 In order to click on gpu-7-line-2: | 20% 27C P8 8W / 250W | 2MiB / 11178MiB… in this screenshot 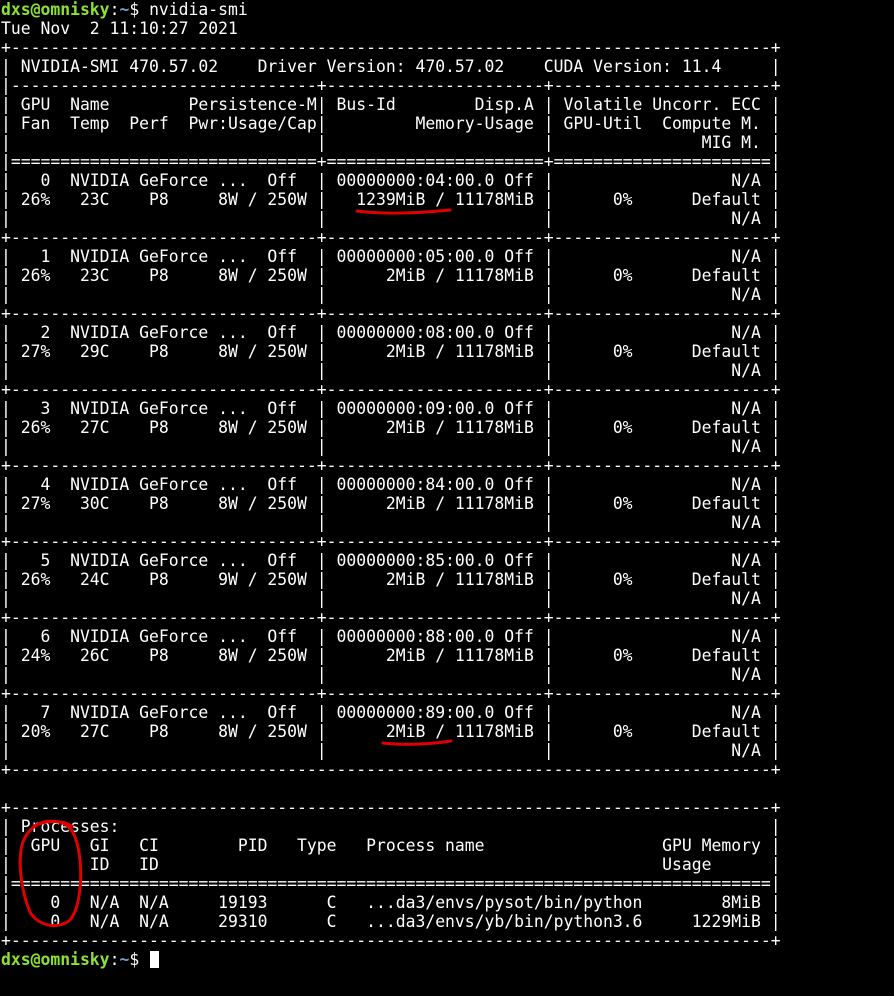, I will do `click(391, 731)`.